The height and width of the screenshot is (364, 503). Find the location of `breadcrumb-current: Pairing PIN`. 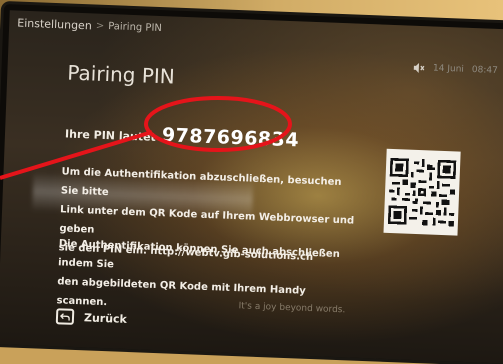

breadcrumb-current: Pairing PIN is located at coordinates (135, 28).